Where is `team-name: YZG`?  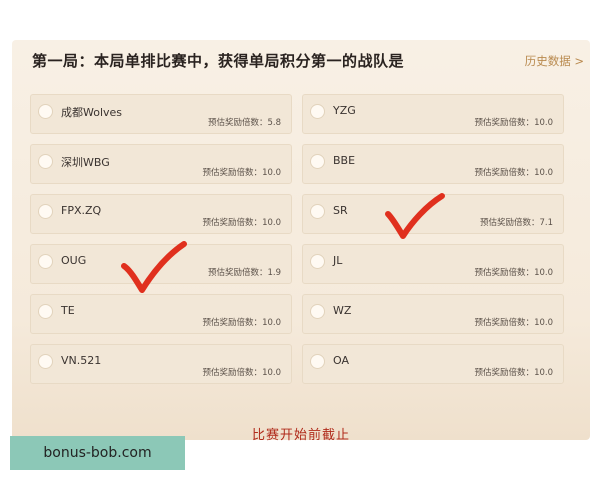 team-name: YZG is located at coordinates (344, 110).